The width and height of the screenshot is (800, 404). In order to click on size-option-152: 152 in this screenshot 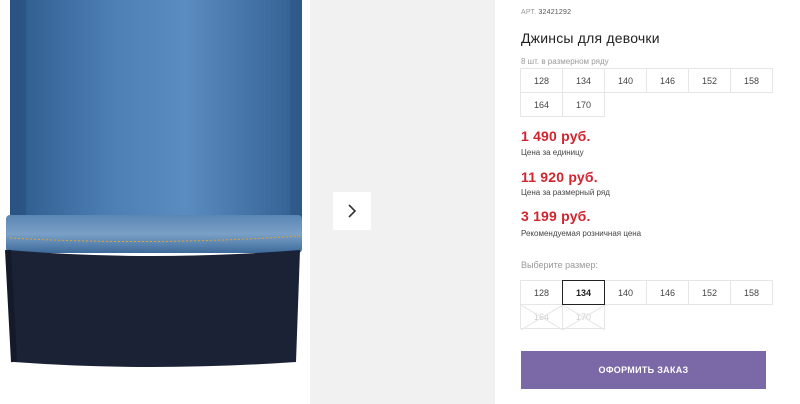, I will do `click(709, 292)`.